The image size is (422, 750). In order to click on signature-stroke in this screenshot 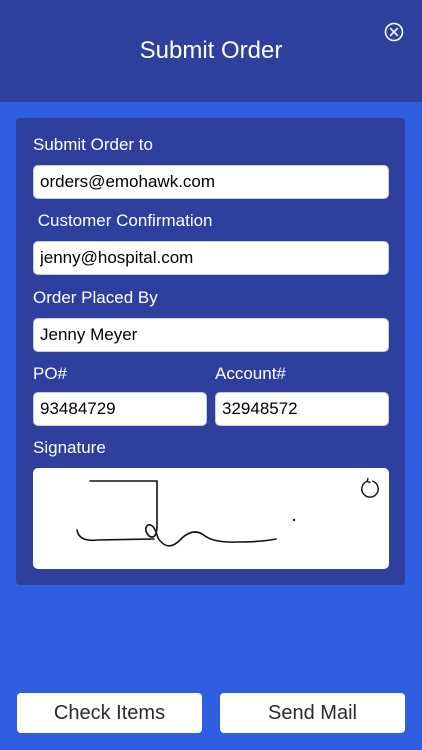, I will do `click(186, 513)`.